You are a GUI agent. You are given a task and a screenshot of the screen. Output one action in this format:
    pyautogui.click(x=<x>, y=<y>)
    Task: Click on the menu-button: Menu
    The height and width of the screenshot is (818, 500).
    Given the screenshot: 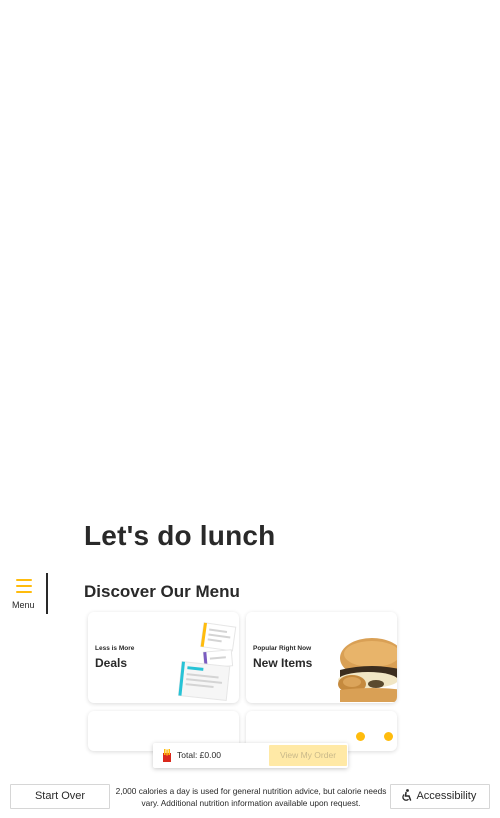 What is the action you would take?
    pyautogui.click(x=28, y=594)
    